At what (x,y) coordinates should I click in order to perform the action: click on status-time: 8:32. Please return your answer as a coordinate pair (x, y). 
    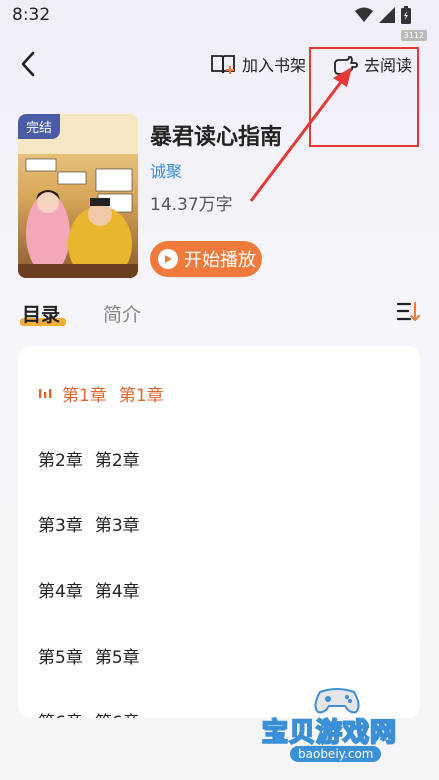
    Looking at the image, I should click on (31, 15).